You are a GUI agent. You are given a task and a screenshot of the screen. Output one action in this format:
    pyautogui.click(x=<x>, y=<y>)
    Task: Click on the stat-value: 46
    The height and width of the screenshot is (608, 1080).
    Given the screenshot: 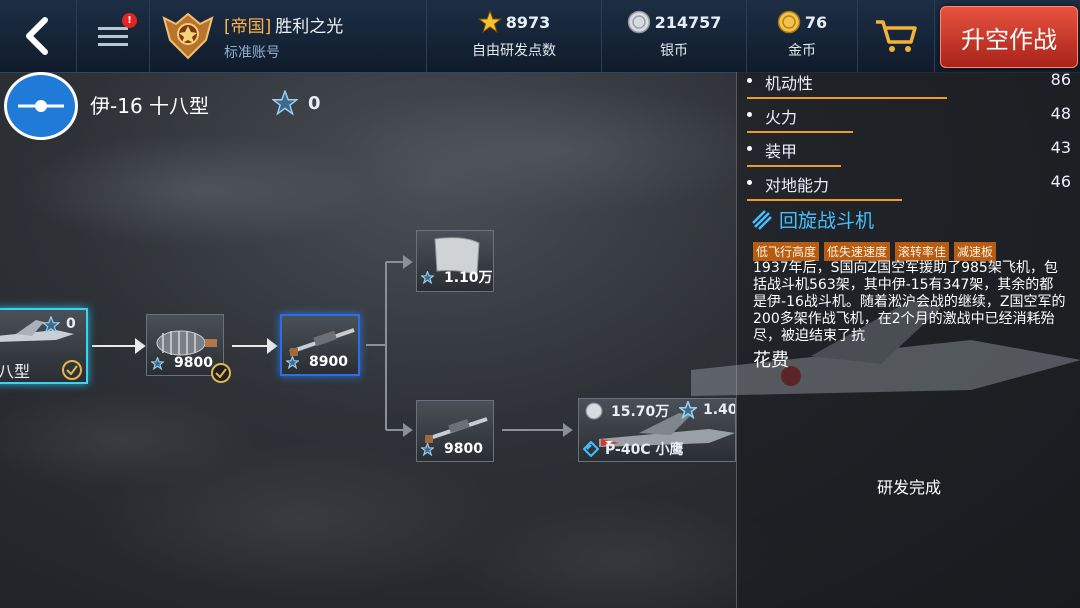 What is the action you would take?
    pyautogui.click(x=1060, y=181)
    